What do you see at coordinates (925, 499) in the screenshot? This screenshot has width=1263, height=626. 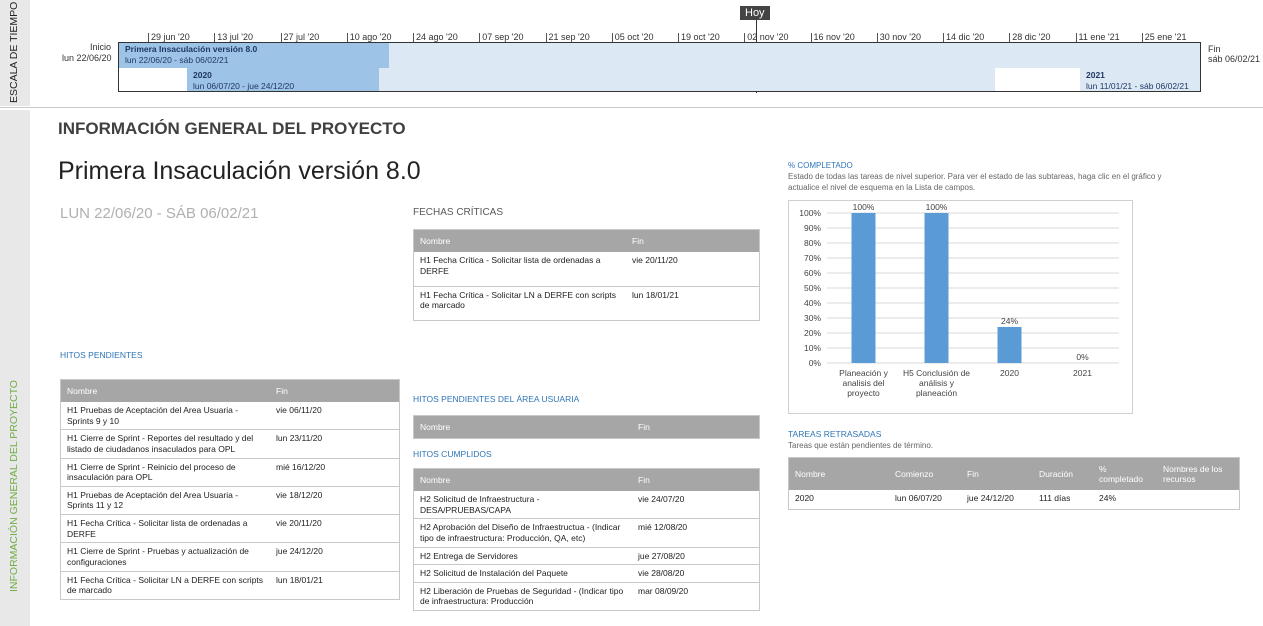 I see `table-cell: lun 06/07/20` at bounding box center [925, 499].